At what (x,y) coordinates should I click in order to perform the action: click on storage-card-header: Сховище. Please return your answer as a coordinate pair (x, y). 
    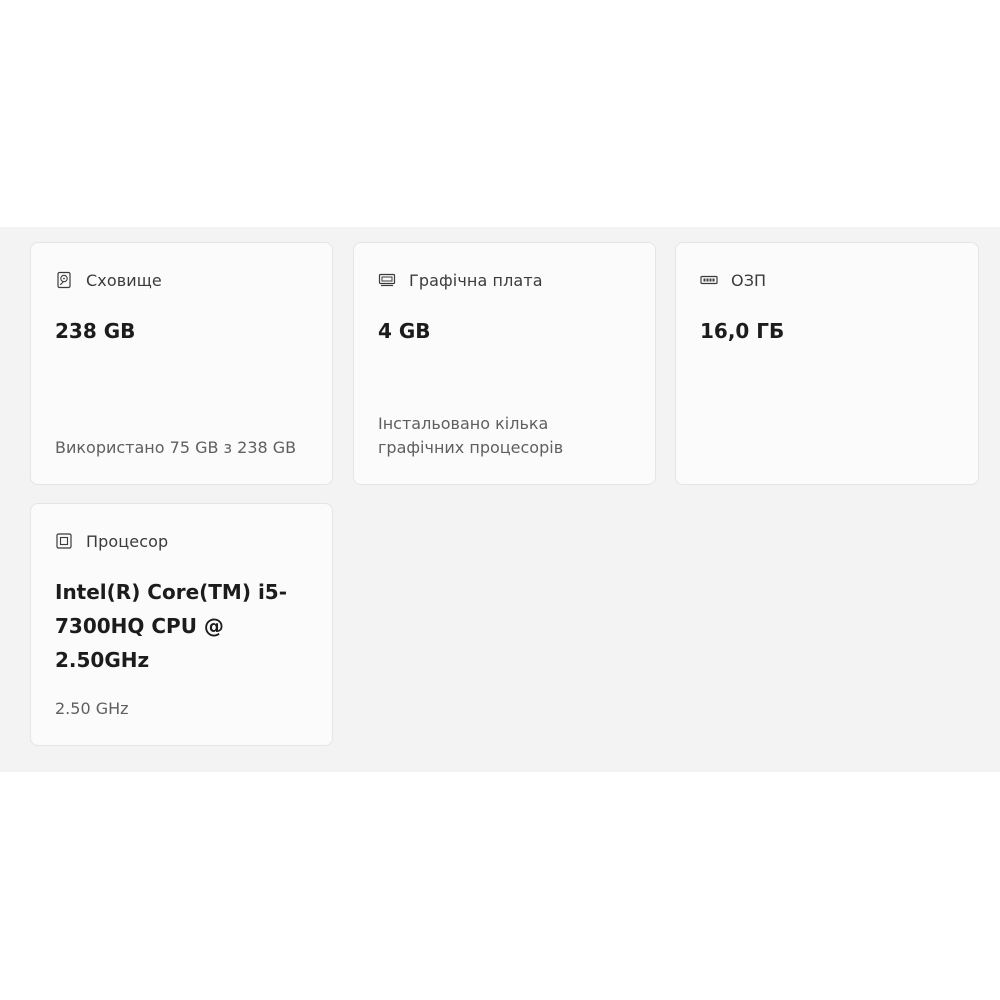
    Looking at the image, I should click on (108, 280).